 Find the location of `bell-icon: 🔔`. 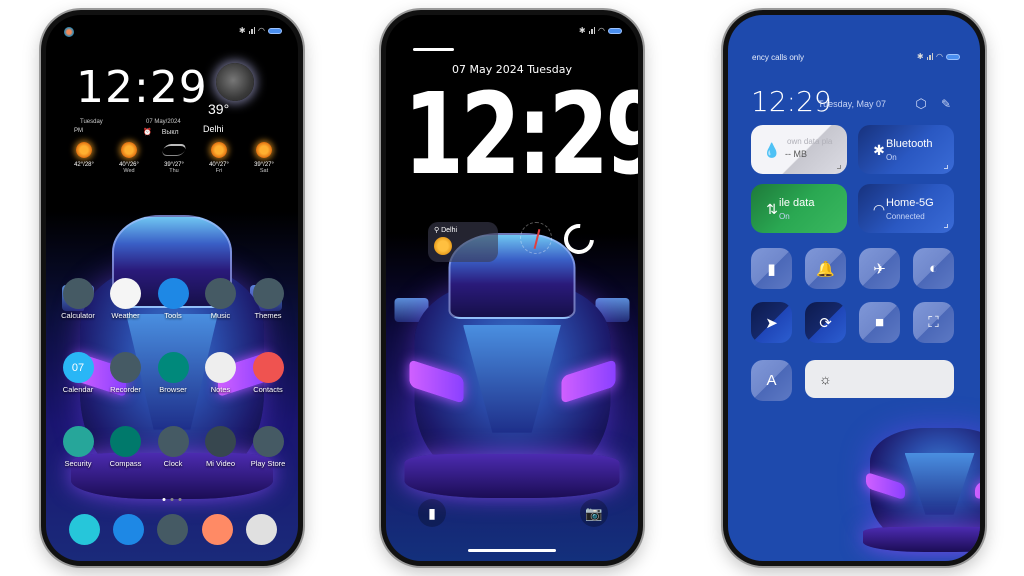

bell-icon: 🔔 is located at coordinates (825, 269).